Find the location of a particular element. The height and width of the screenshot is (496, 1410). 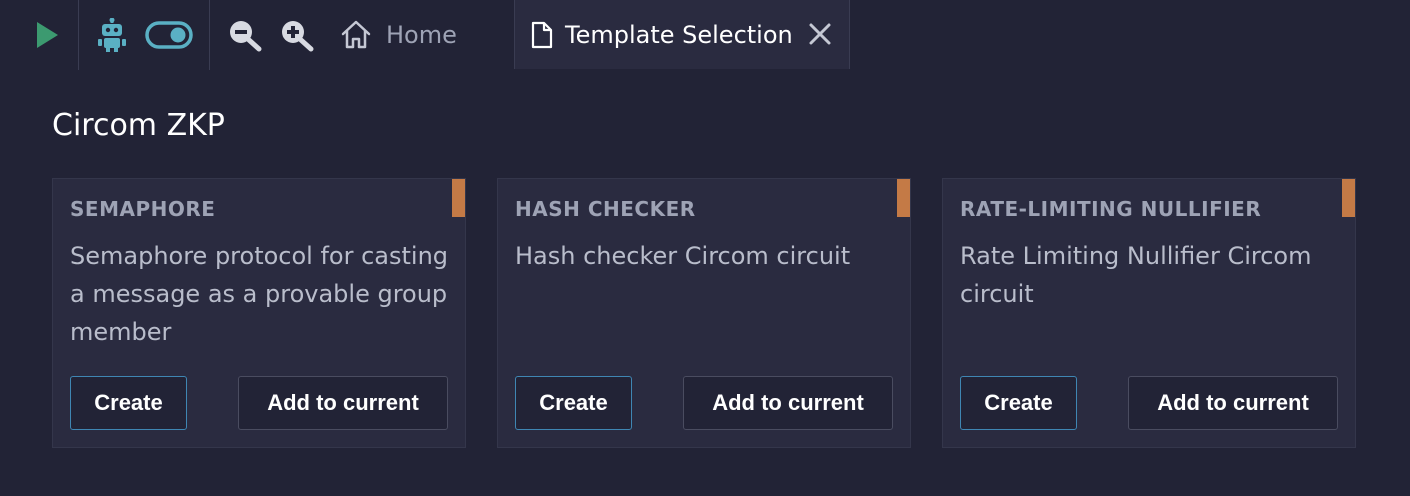

tab-template-selection-label: Template Selection is located at coordinates (679, 34).